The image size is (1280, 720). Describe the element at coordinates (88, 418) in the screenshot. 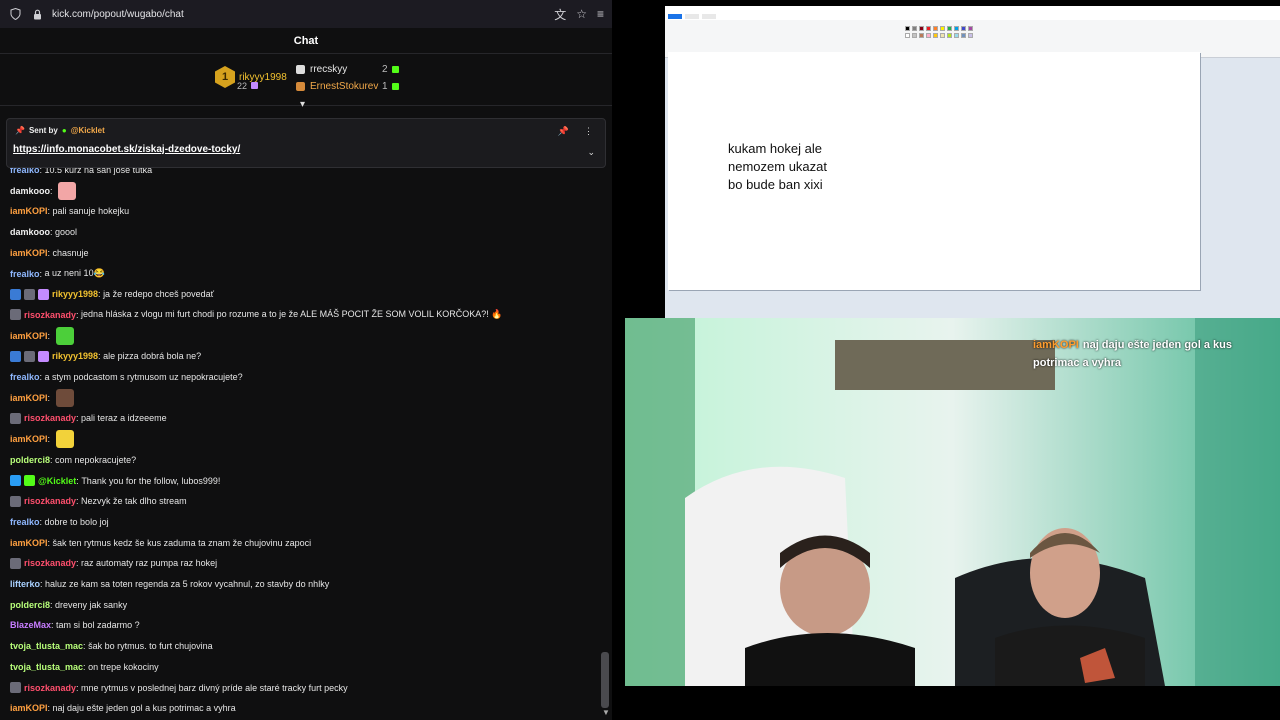

I see `chat-message: risozkanady: pali teraz a idzeeeme` at that location.